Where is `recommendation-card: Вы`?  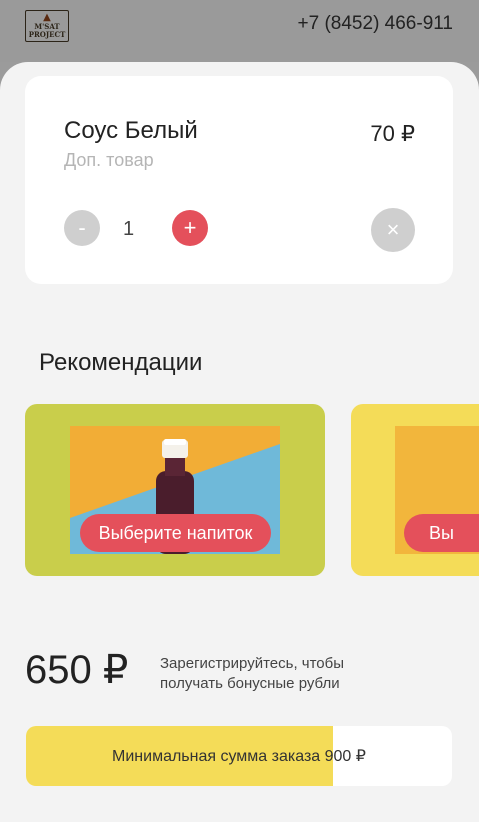
recommendation-card: Вы is located at coordinates (415, 490).